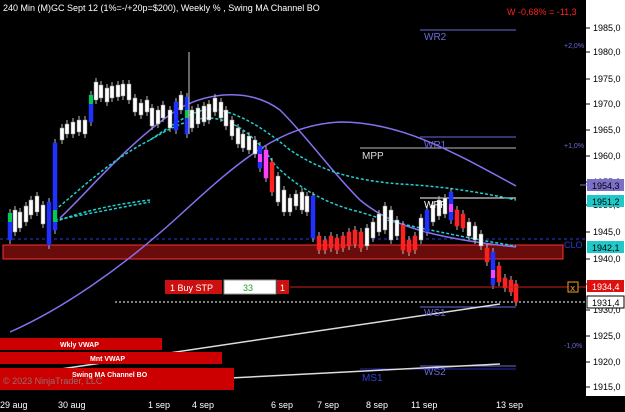 The image size is (625, 412). I want to click on buy-stop-label: 1 Buy STP, so click(191, 288).